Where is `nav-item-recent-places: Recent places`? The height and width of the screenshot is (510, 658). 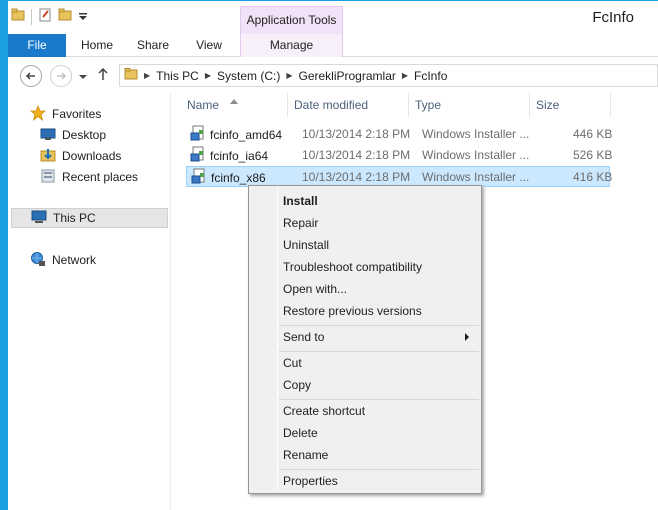 nav-item-recent-places: Recent places is located at coordinates (89, 177).